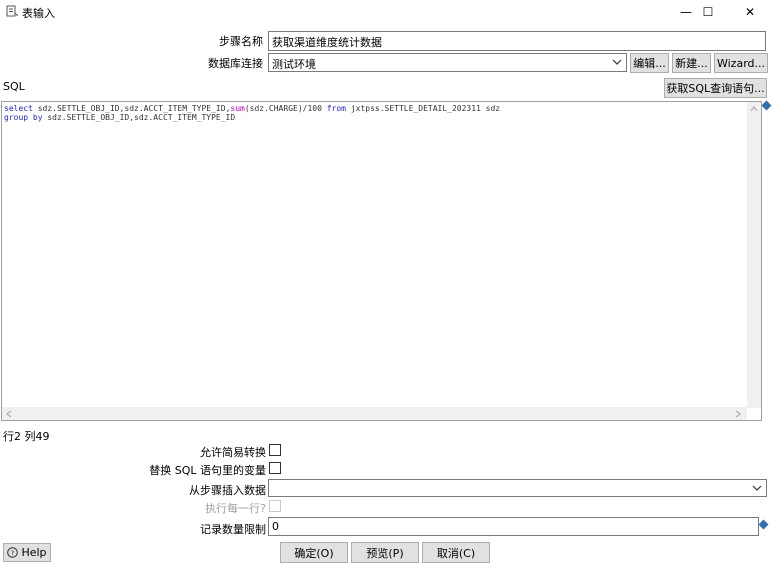  I want to click on maximize-button: ☐, so click(708, 12).